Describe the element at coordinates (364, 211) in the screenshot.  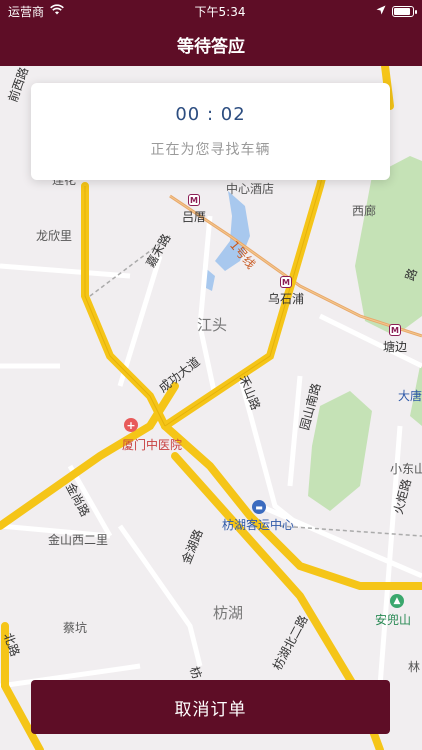
I see `map-label-xilang: 西廊` at that location.